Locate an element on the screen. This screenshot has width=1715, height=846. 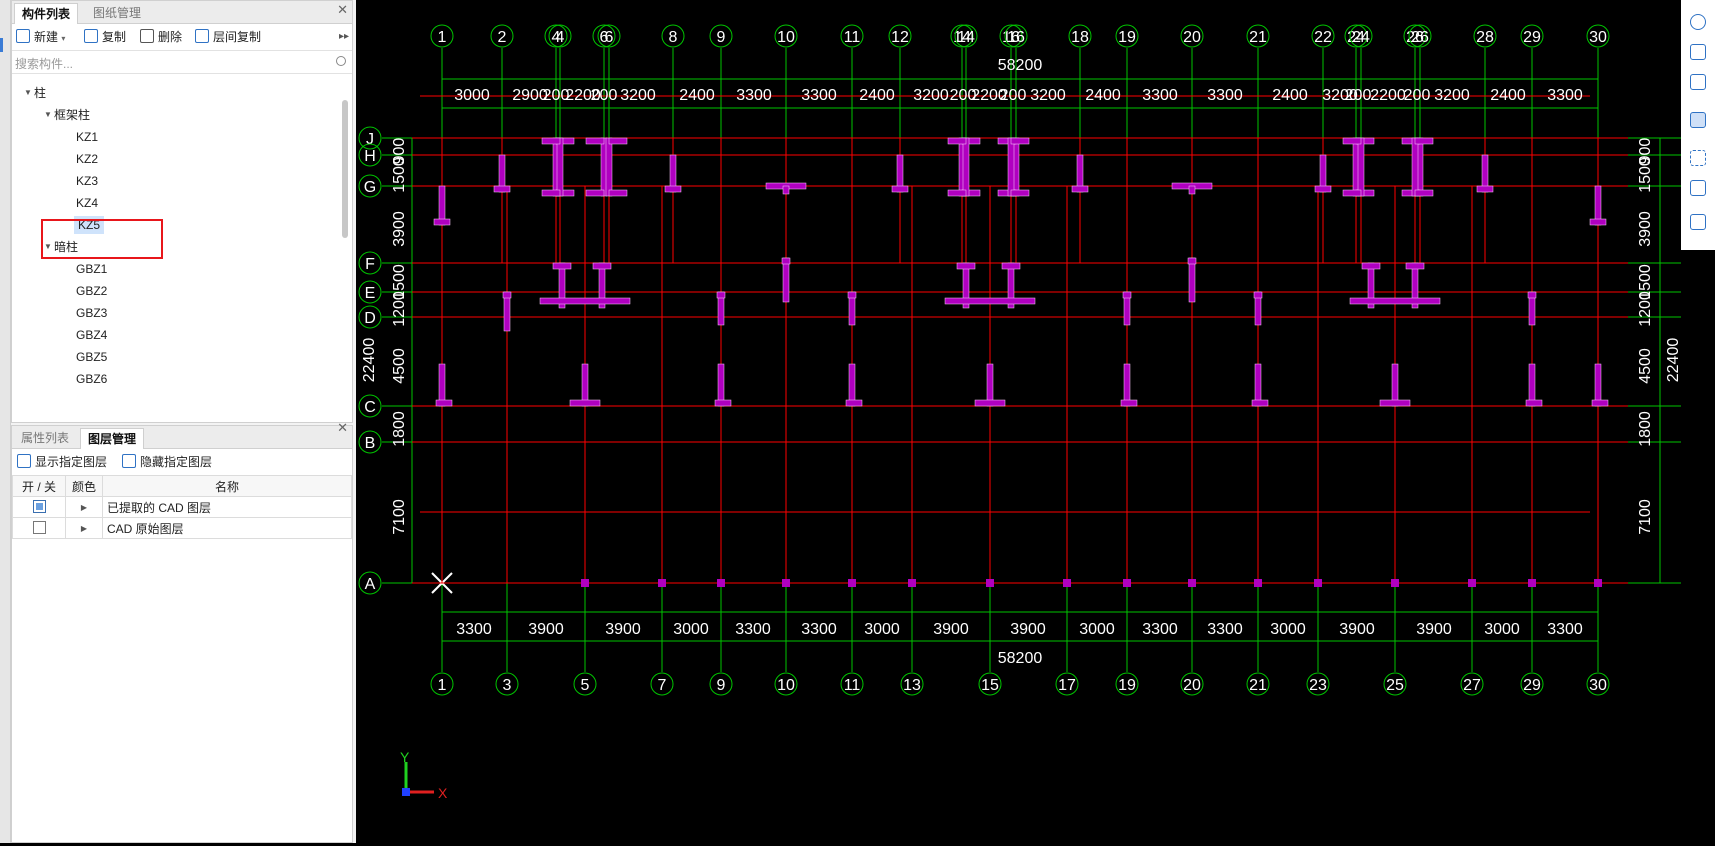
delete-button: 删除 is located at coordinates (161, 37).